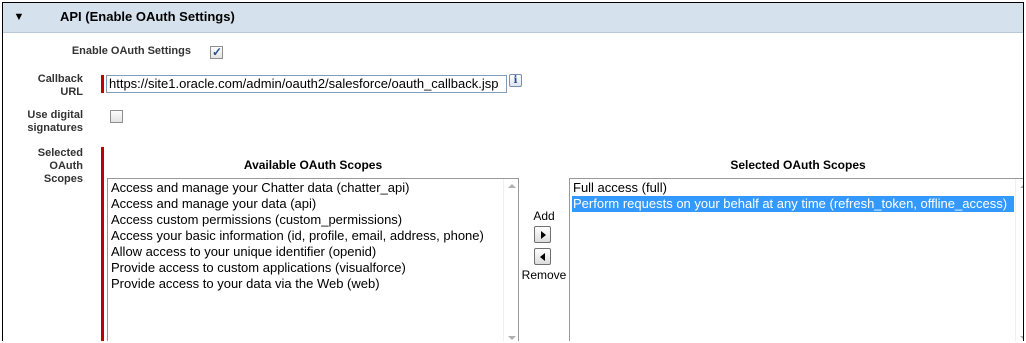 This screenshot has width=1026, height=343. I want to click on enable-oauth-checkbox: ✓, so click(216, 52).